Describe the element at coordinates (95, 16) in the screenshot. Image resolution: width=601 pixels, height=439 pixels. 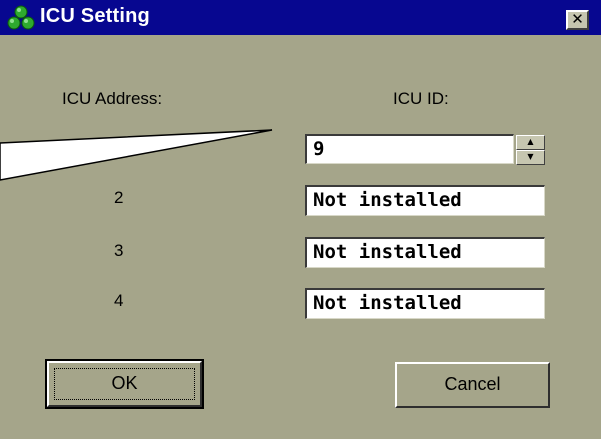
I see `window-title: ICU Setting` at that location.